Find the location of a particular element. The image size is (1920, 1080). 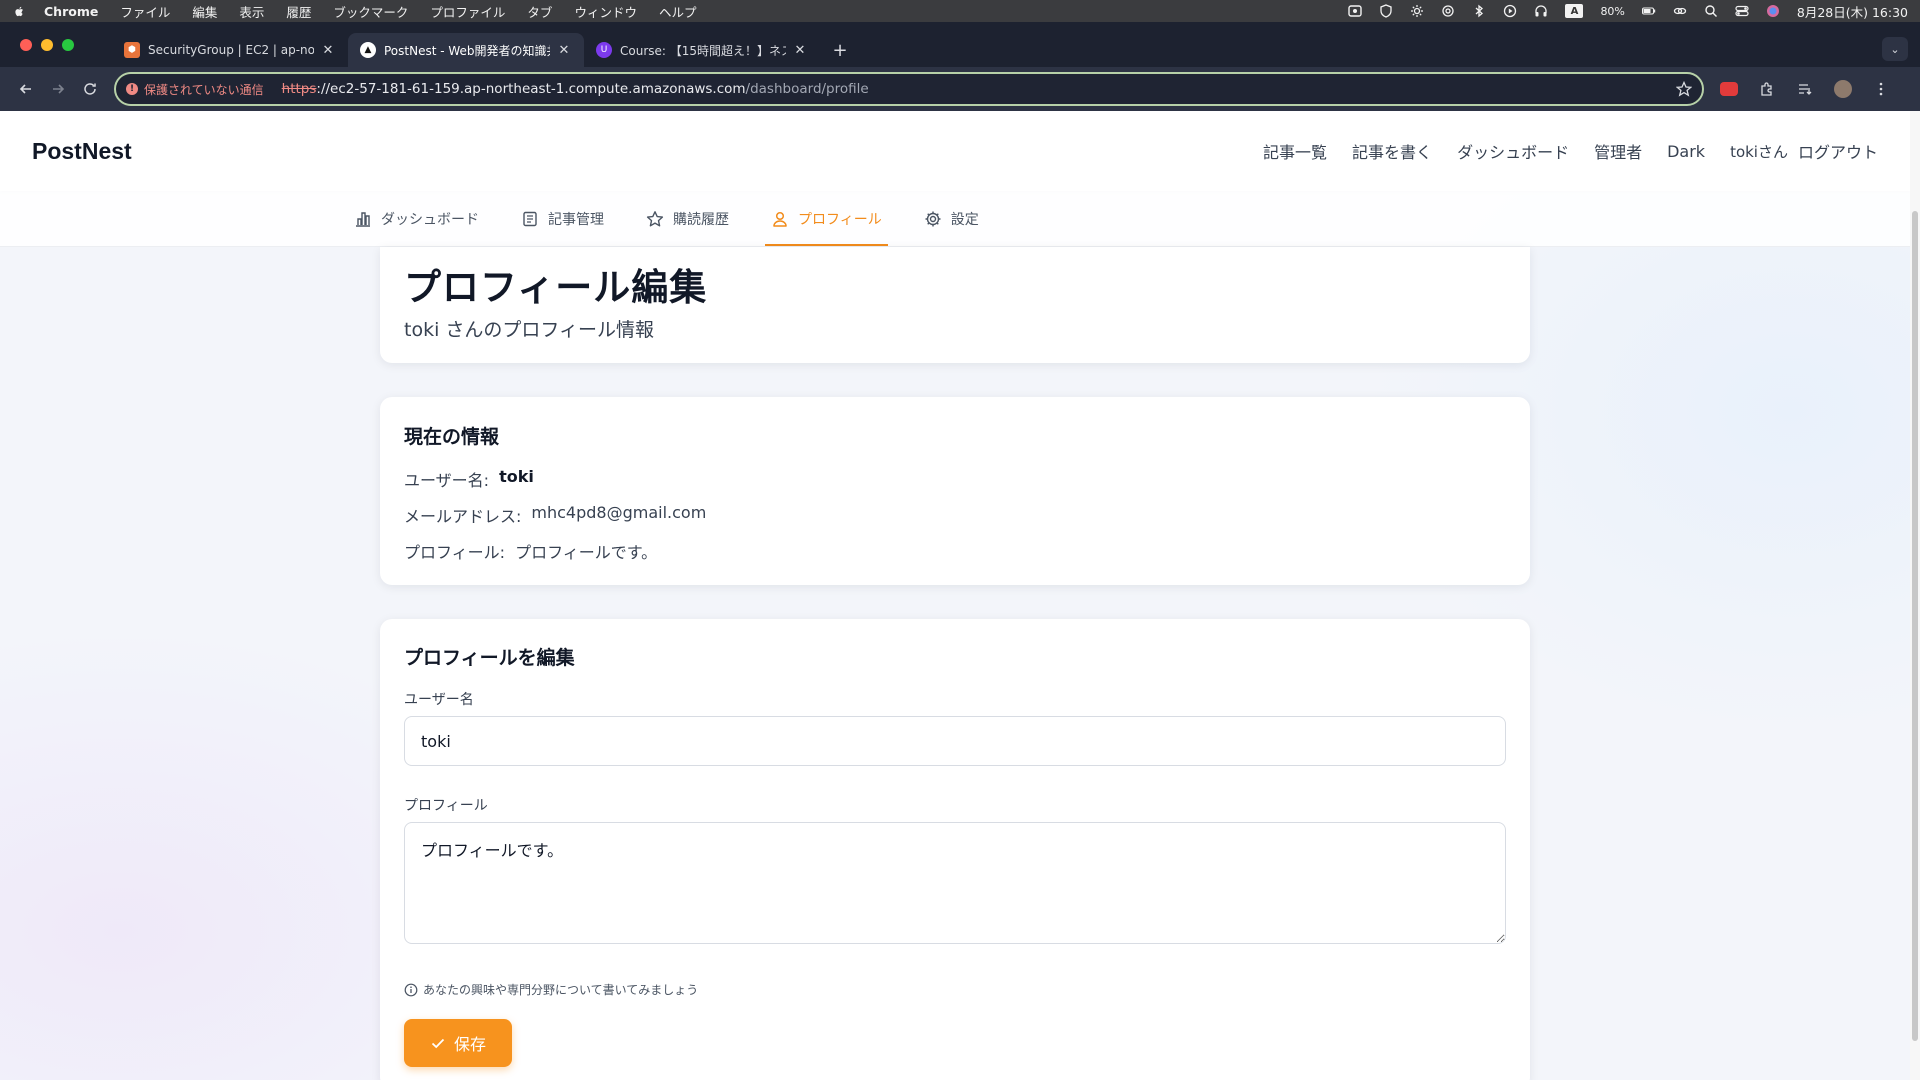

zoom-window-button is located at coordinates (68, 45).